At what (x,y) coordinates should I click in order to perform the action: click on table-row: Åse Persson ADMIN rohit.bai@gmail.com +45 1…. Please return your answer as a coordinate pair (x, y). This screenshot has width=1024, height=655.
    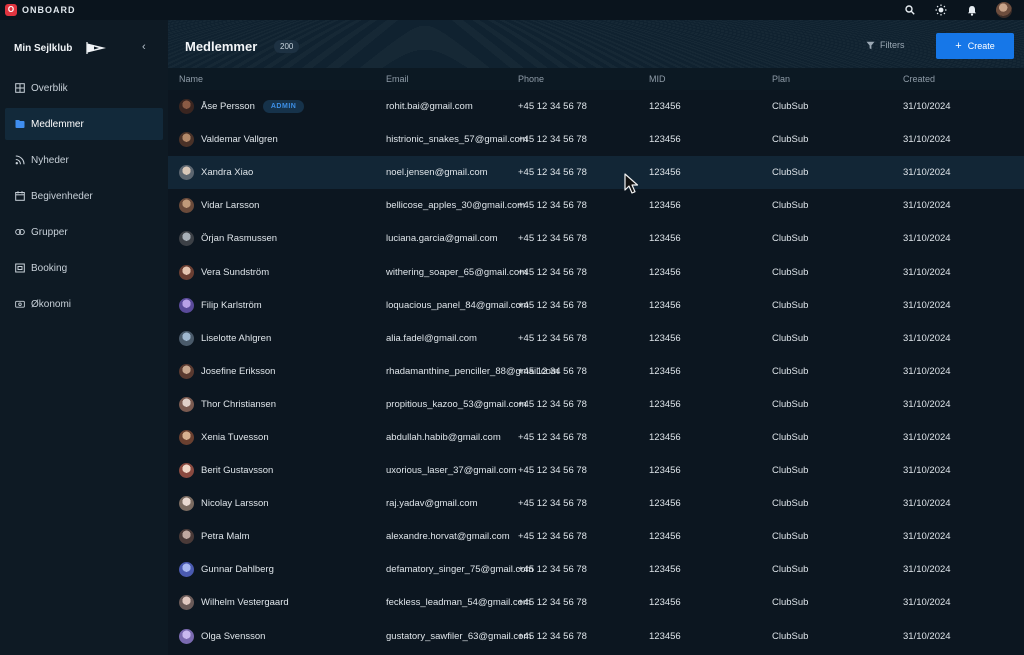
    Looking at the image, I should click on (596, 106).